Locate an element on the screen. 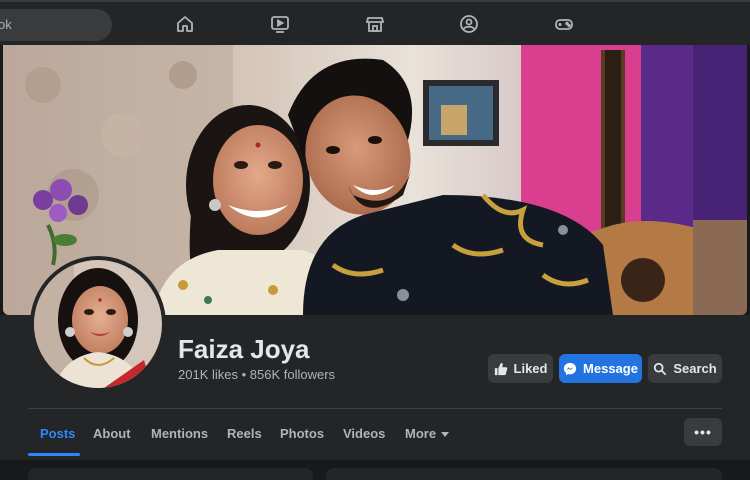  message-button: Message is located at coordinates (600, 368).